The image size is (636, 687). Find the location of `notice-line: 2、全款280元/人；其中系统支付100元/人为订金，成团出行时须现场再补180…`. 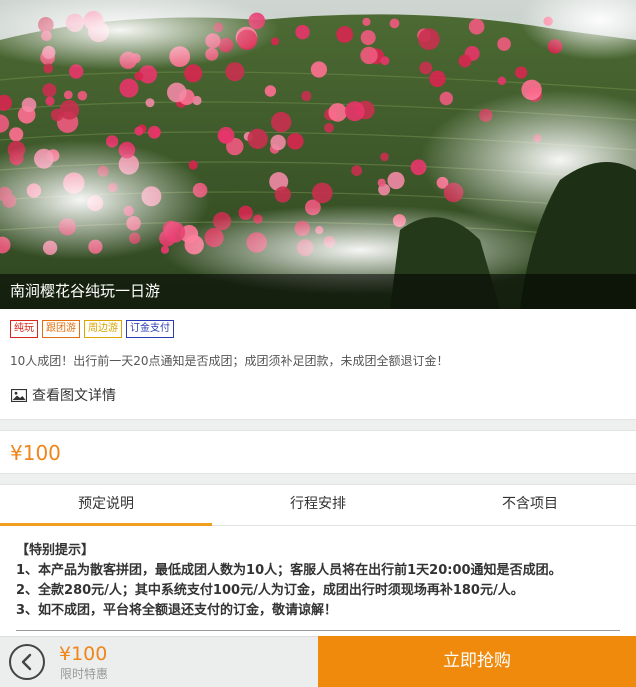

notice-line: 2、全款280元/人；其中系统支付100元/人为订金，成团出行时须现场再补180… is located at coordinates (270, 590).